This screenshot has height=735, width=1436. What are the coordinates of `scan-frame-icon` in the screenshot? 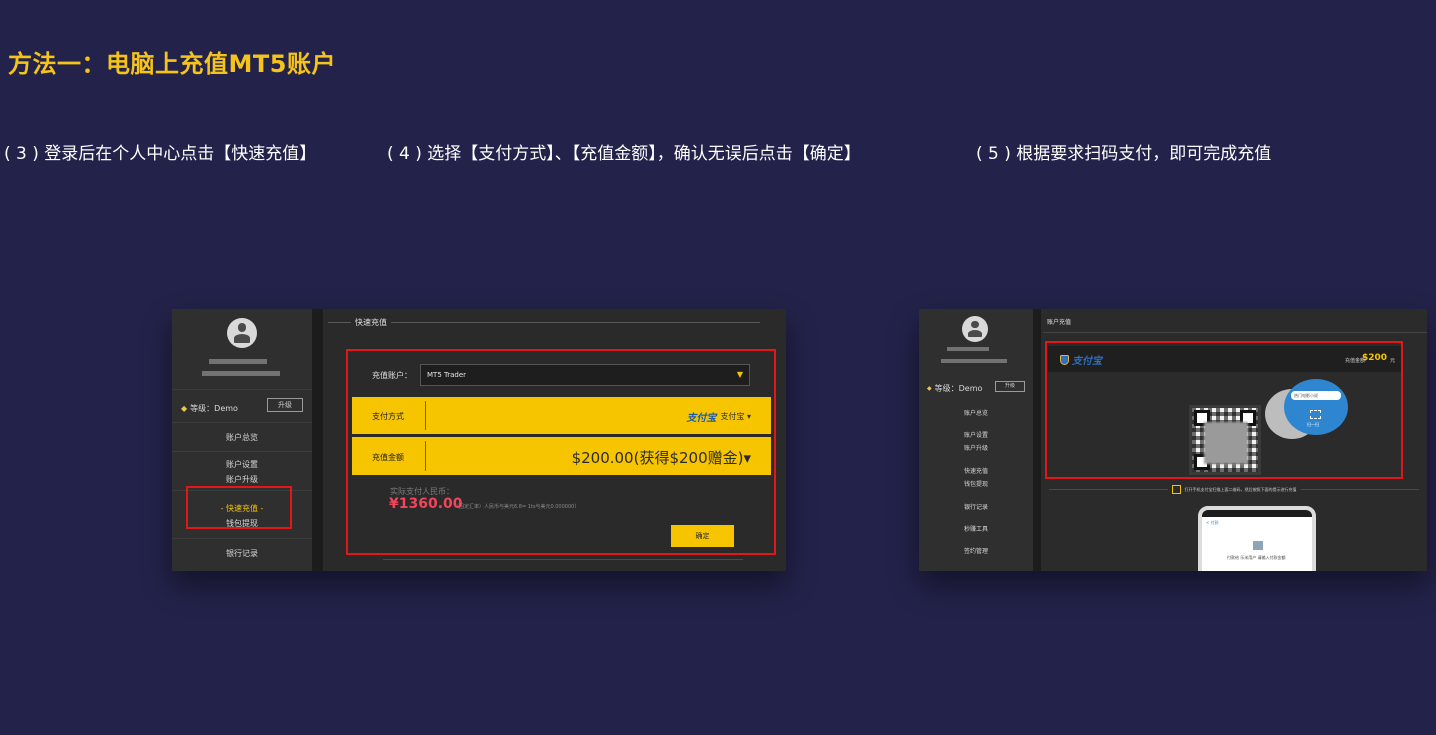 It's located at (1176, 489).